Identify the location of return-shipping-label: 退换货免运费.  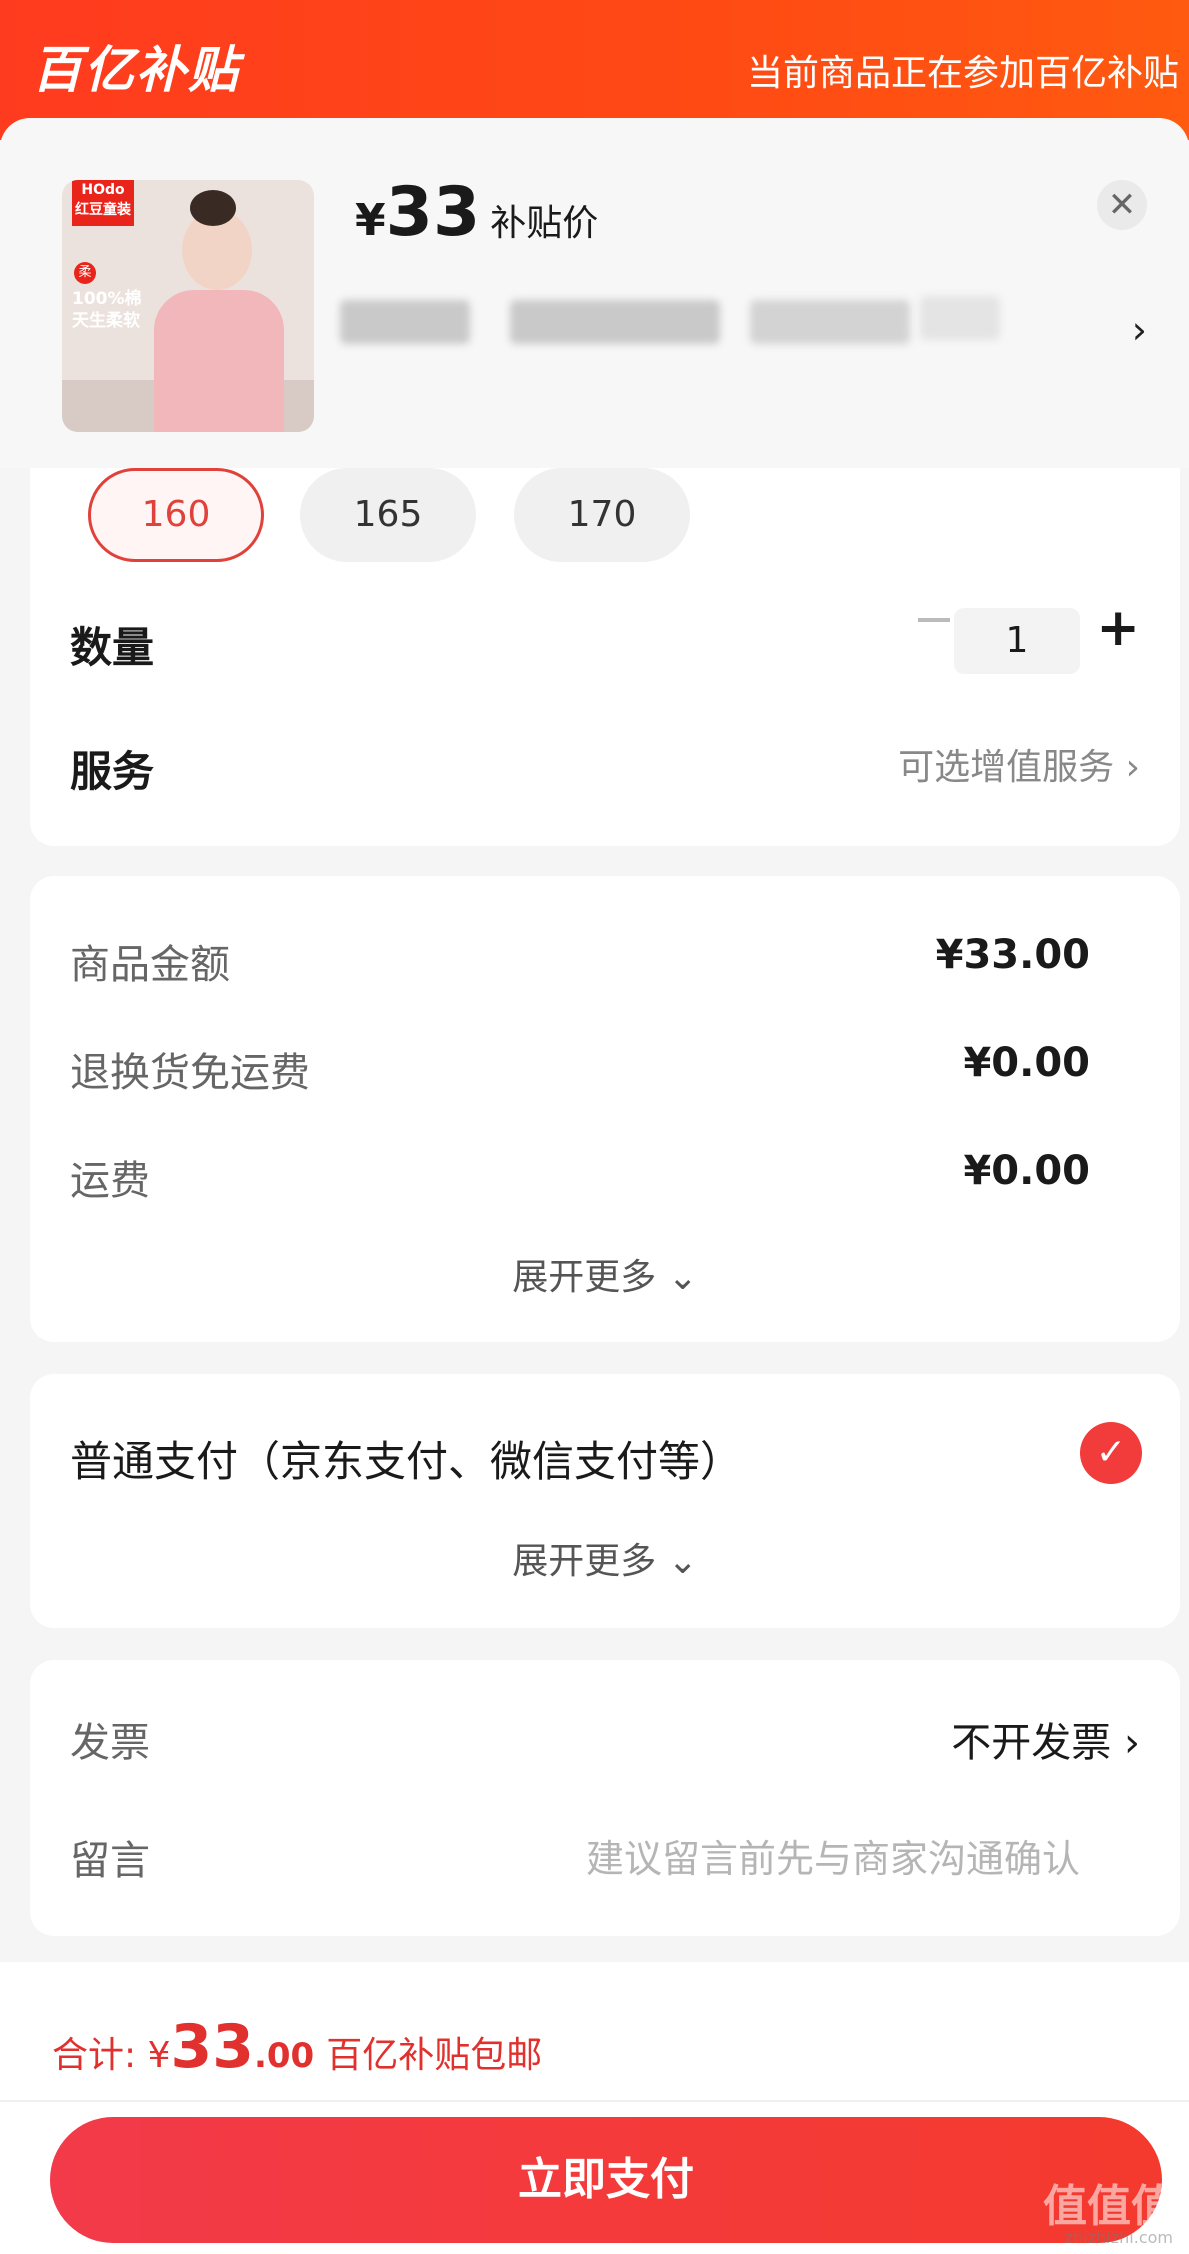
(190, 1073).